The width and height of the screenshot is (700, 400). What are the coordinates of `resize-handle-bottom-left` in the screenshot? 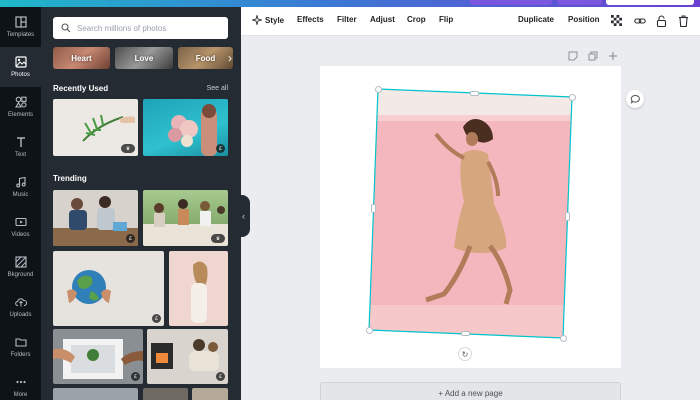 It's located at (369, 330).